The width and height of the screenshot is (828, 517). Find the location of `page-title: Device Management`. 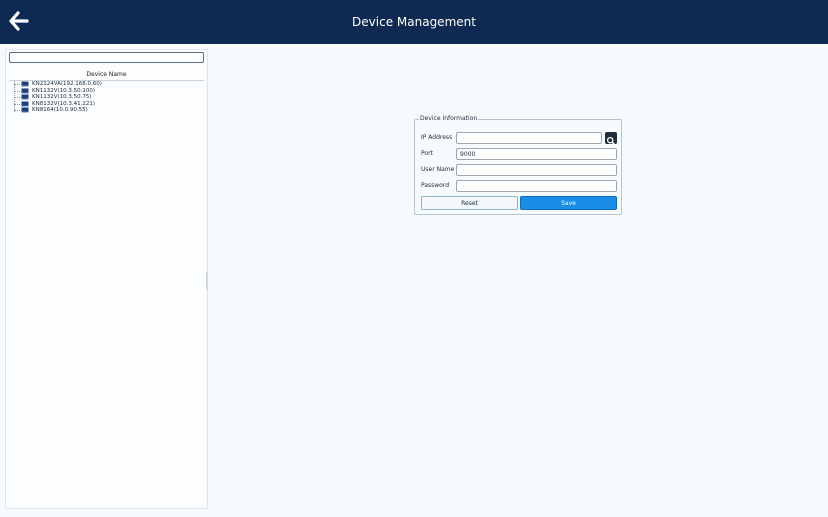

page-title: Device Management is located at coordinates (414, 22).